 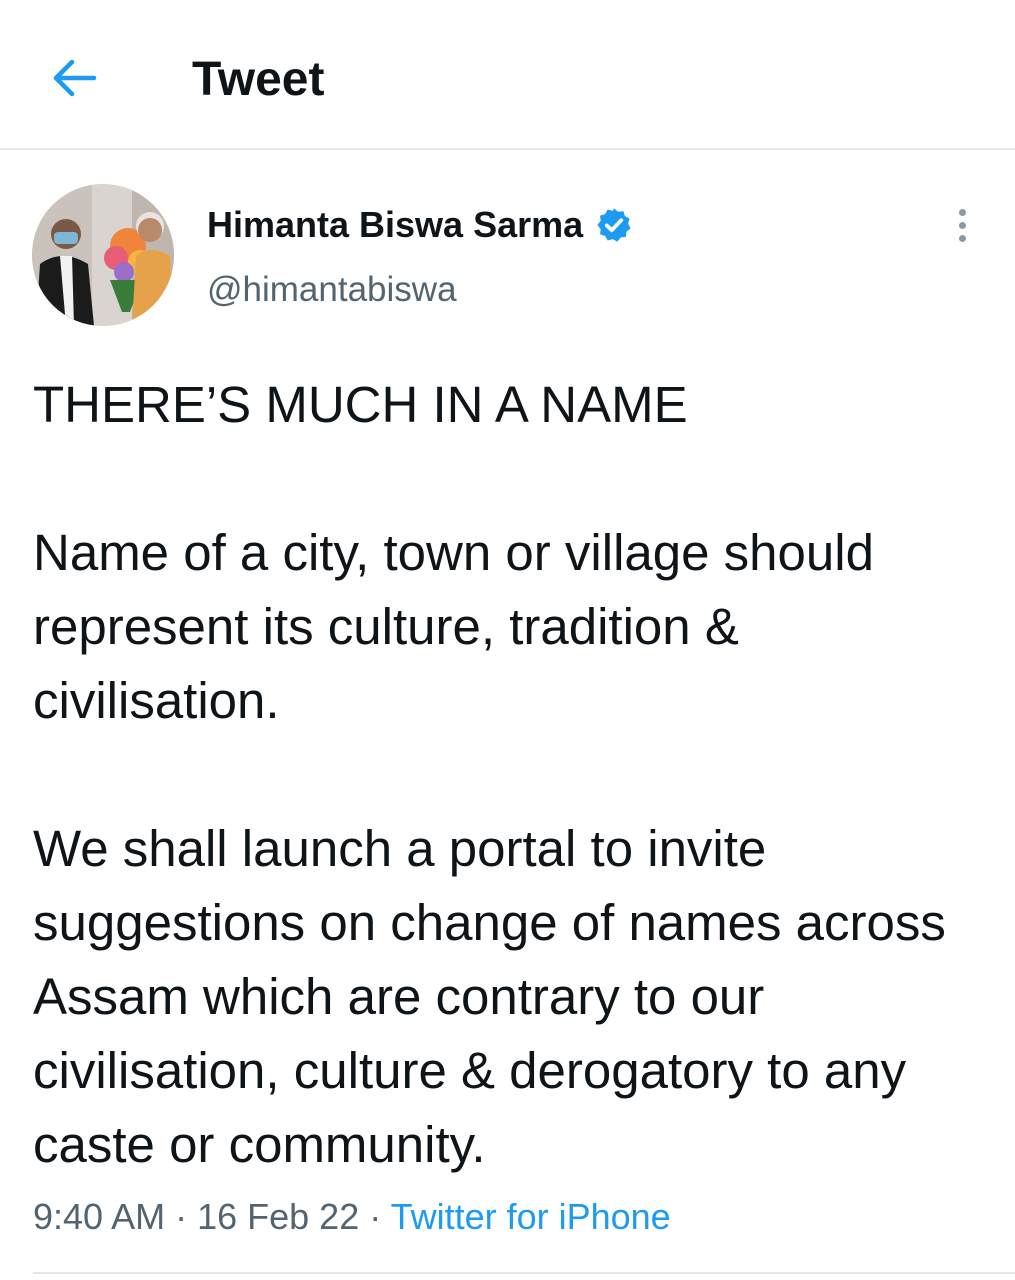 What do you see at coordinates (395, 224) in the screenshot?
I see `author-name-label: Himanta Biswa Sarma` at bounding box center [395, 224].